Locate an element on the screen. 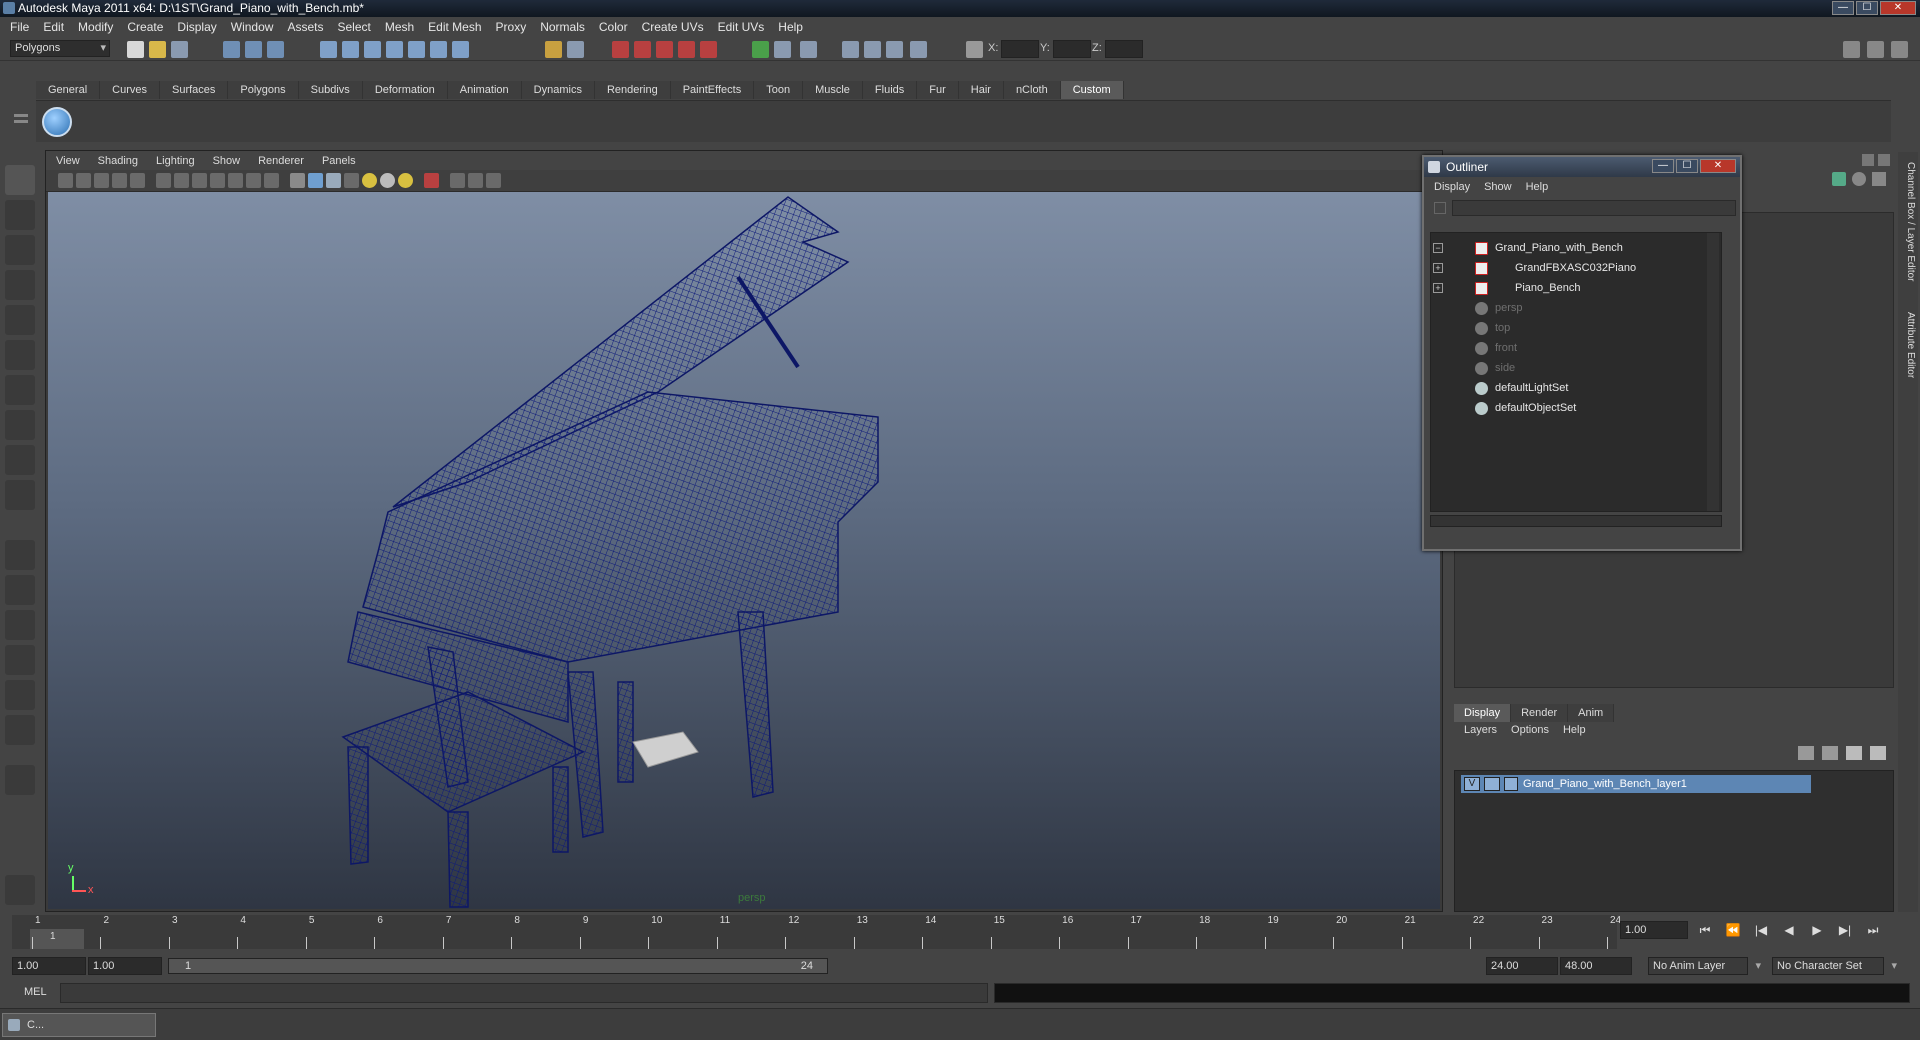 This screenshot has width=1920, height=1040. panel-float-icon is located at coordinates (1868, 160).